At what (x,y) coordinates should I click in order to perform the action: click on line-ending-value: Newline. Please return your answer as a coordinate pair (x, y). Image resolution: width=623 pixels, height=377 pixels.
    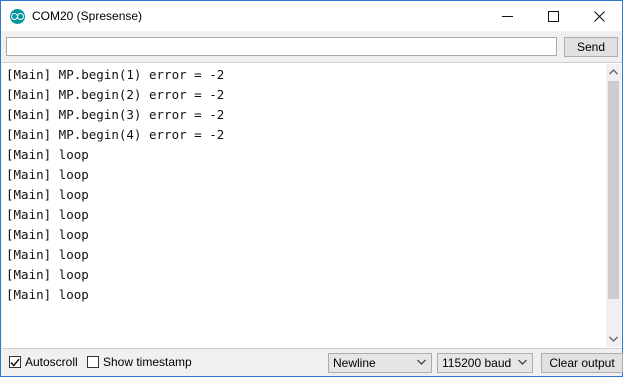
    Looking at the image, I should click on (354, 363).